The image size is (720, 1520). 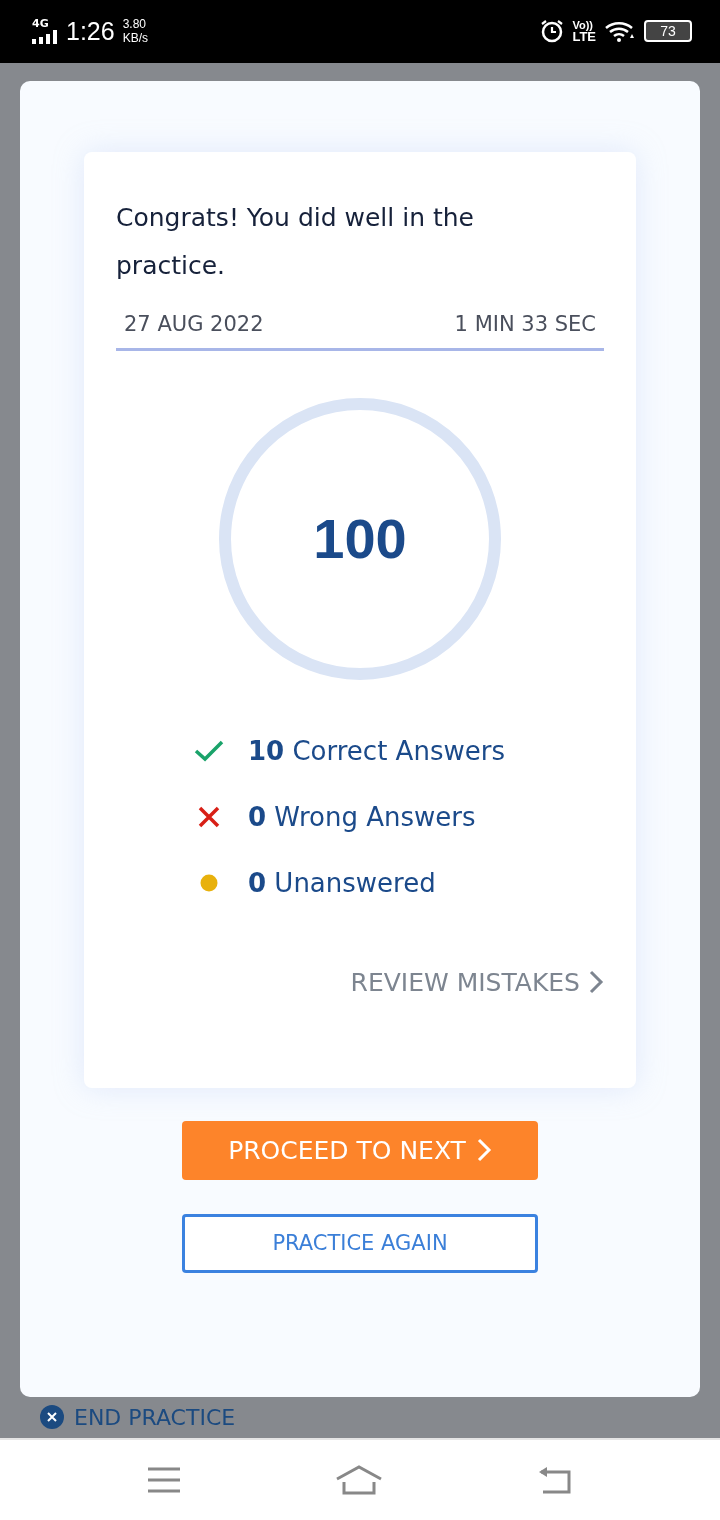 What do you see at coordinates (668, 31) in the screenshot?
I see `battery-level: 73` at bounding box center [668, 31].